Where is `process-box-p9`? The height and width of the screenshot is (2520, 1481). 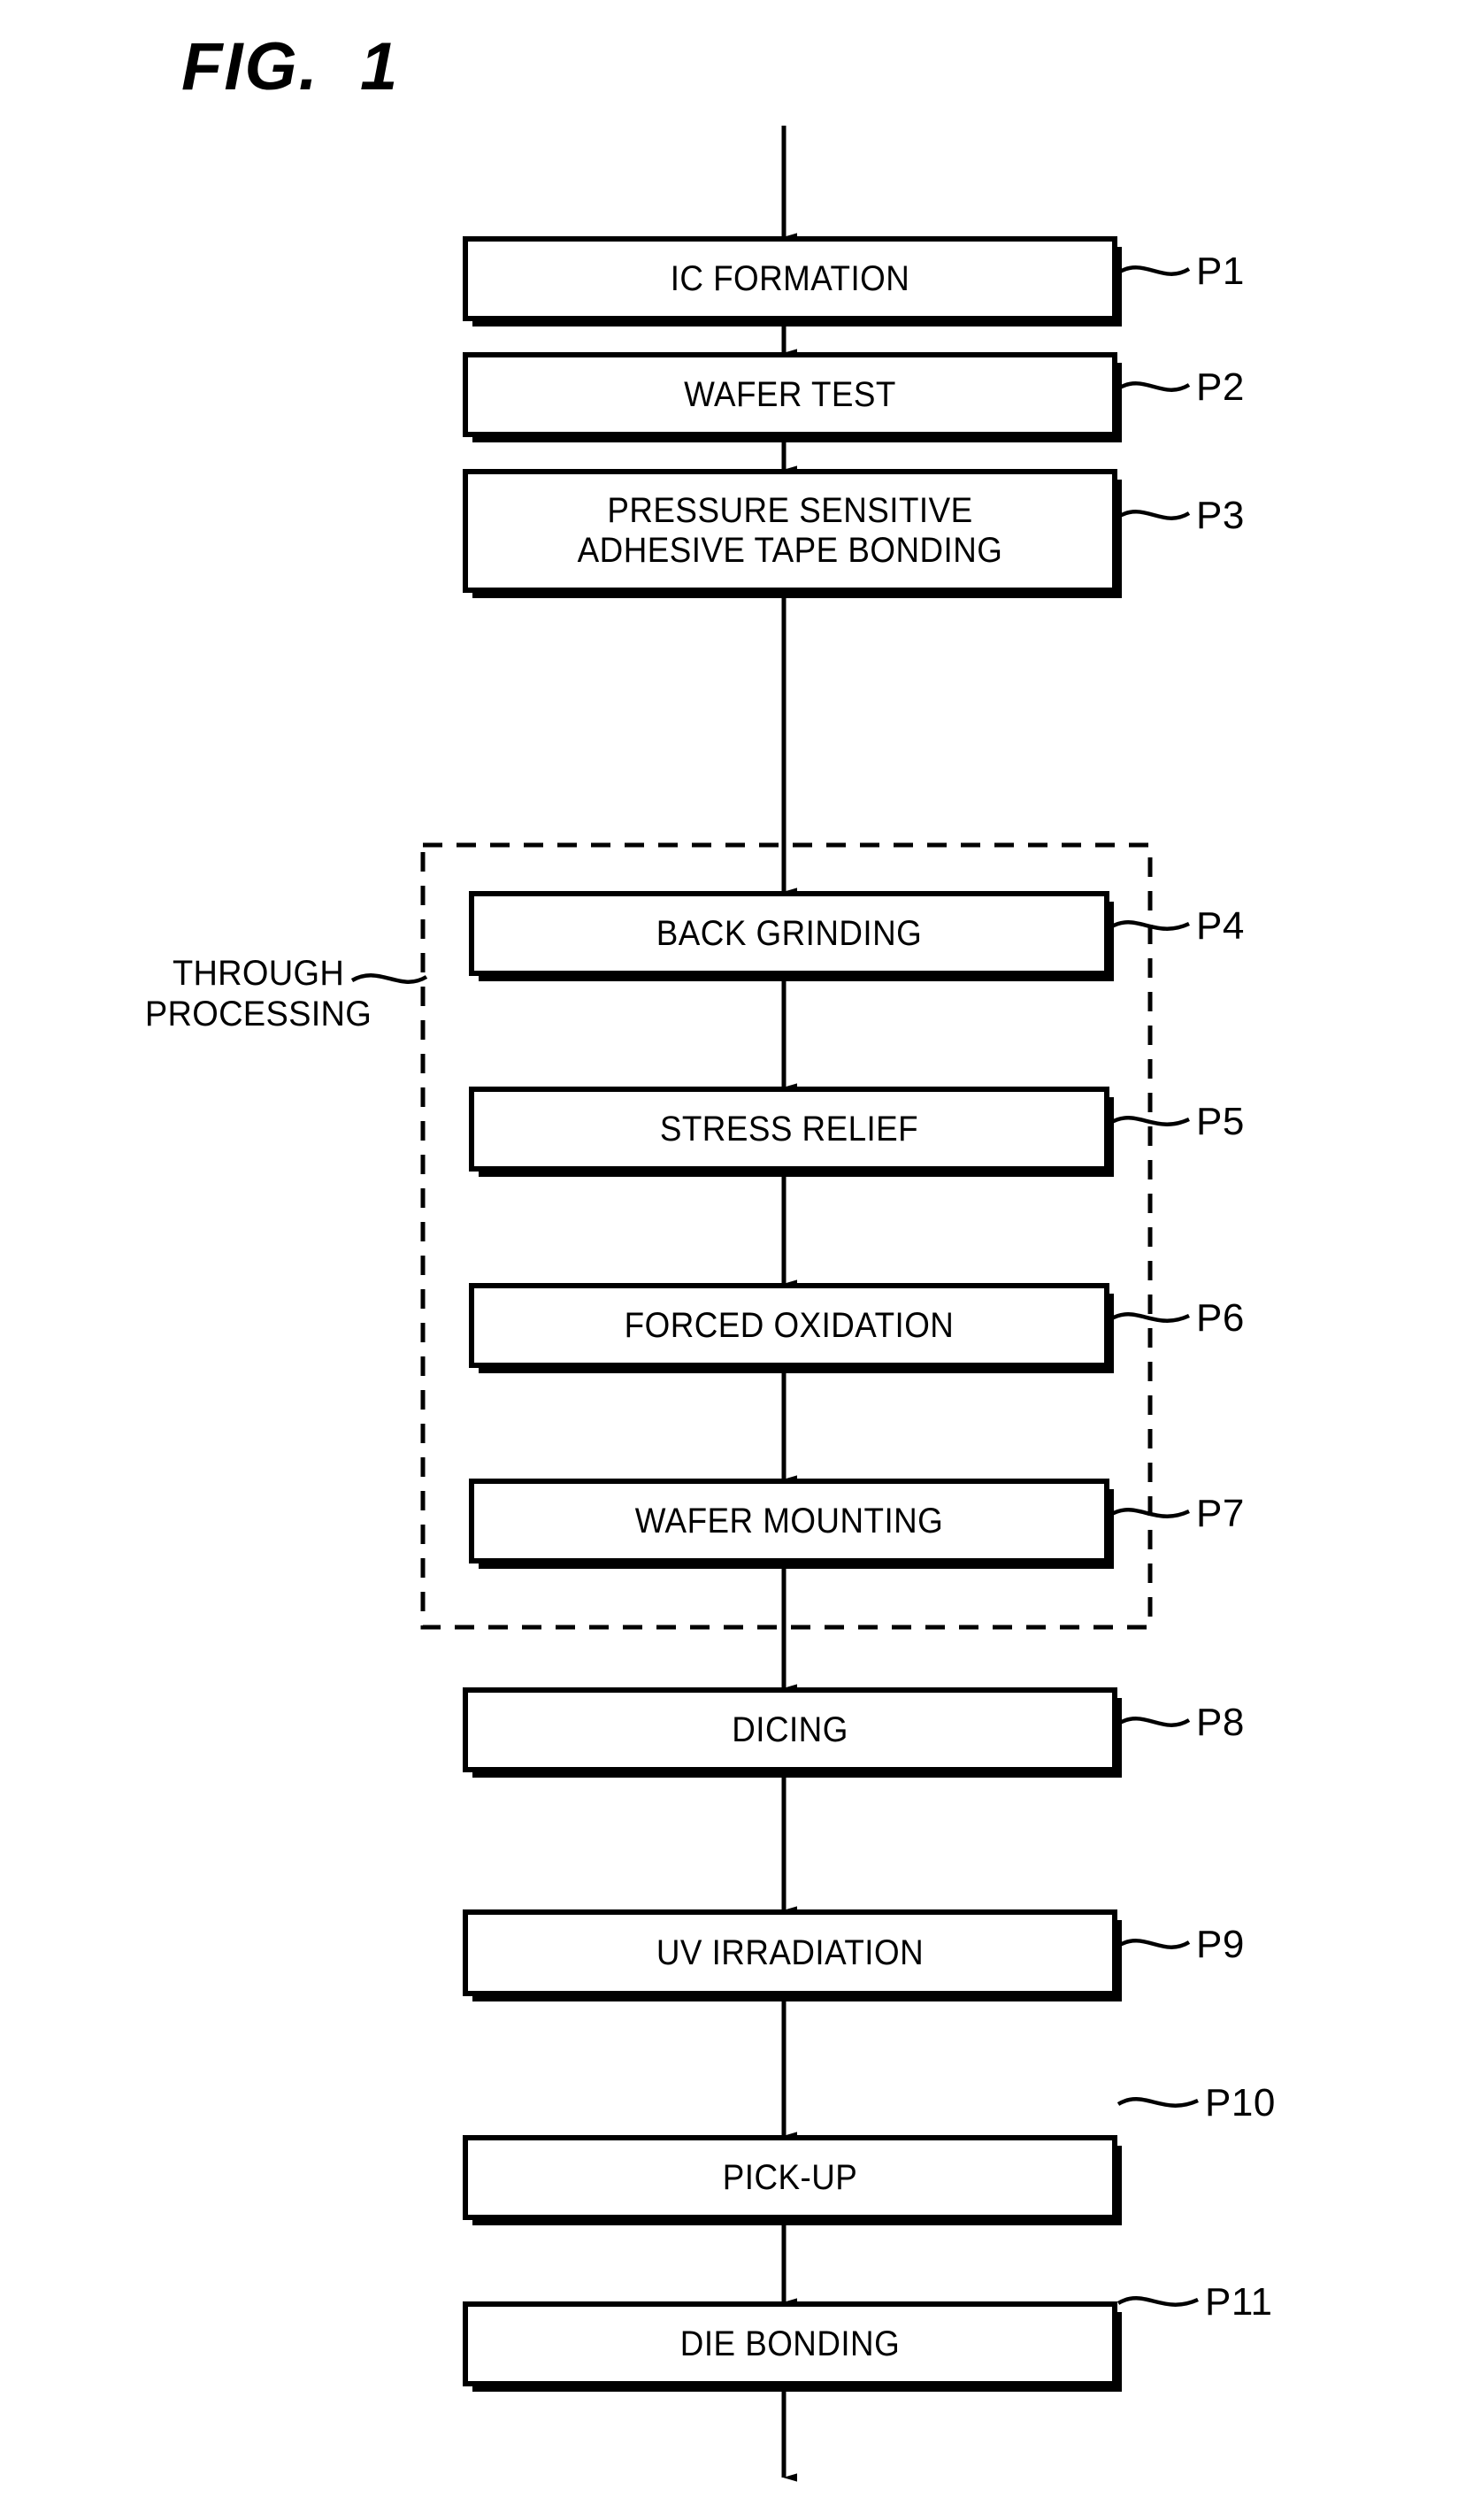 process-box-p9 is located at coordinates (792, 1955).